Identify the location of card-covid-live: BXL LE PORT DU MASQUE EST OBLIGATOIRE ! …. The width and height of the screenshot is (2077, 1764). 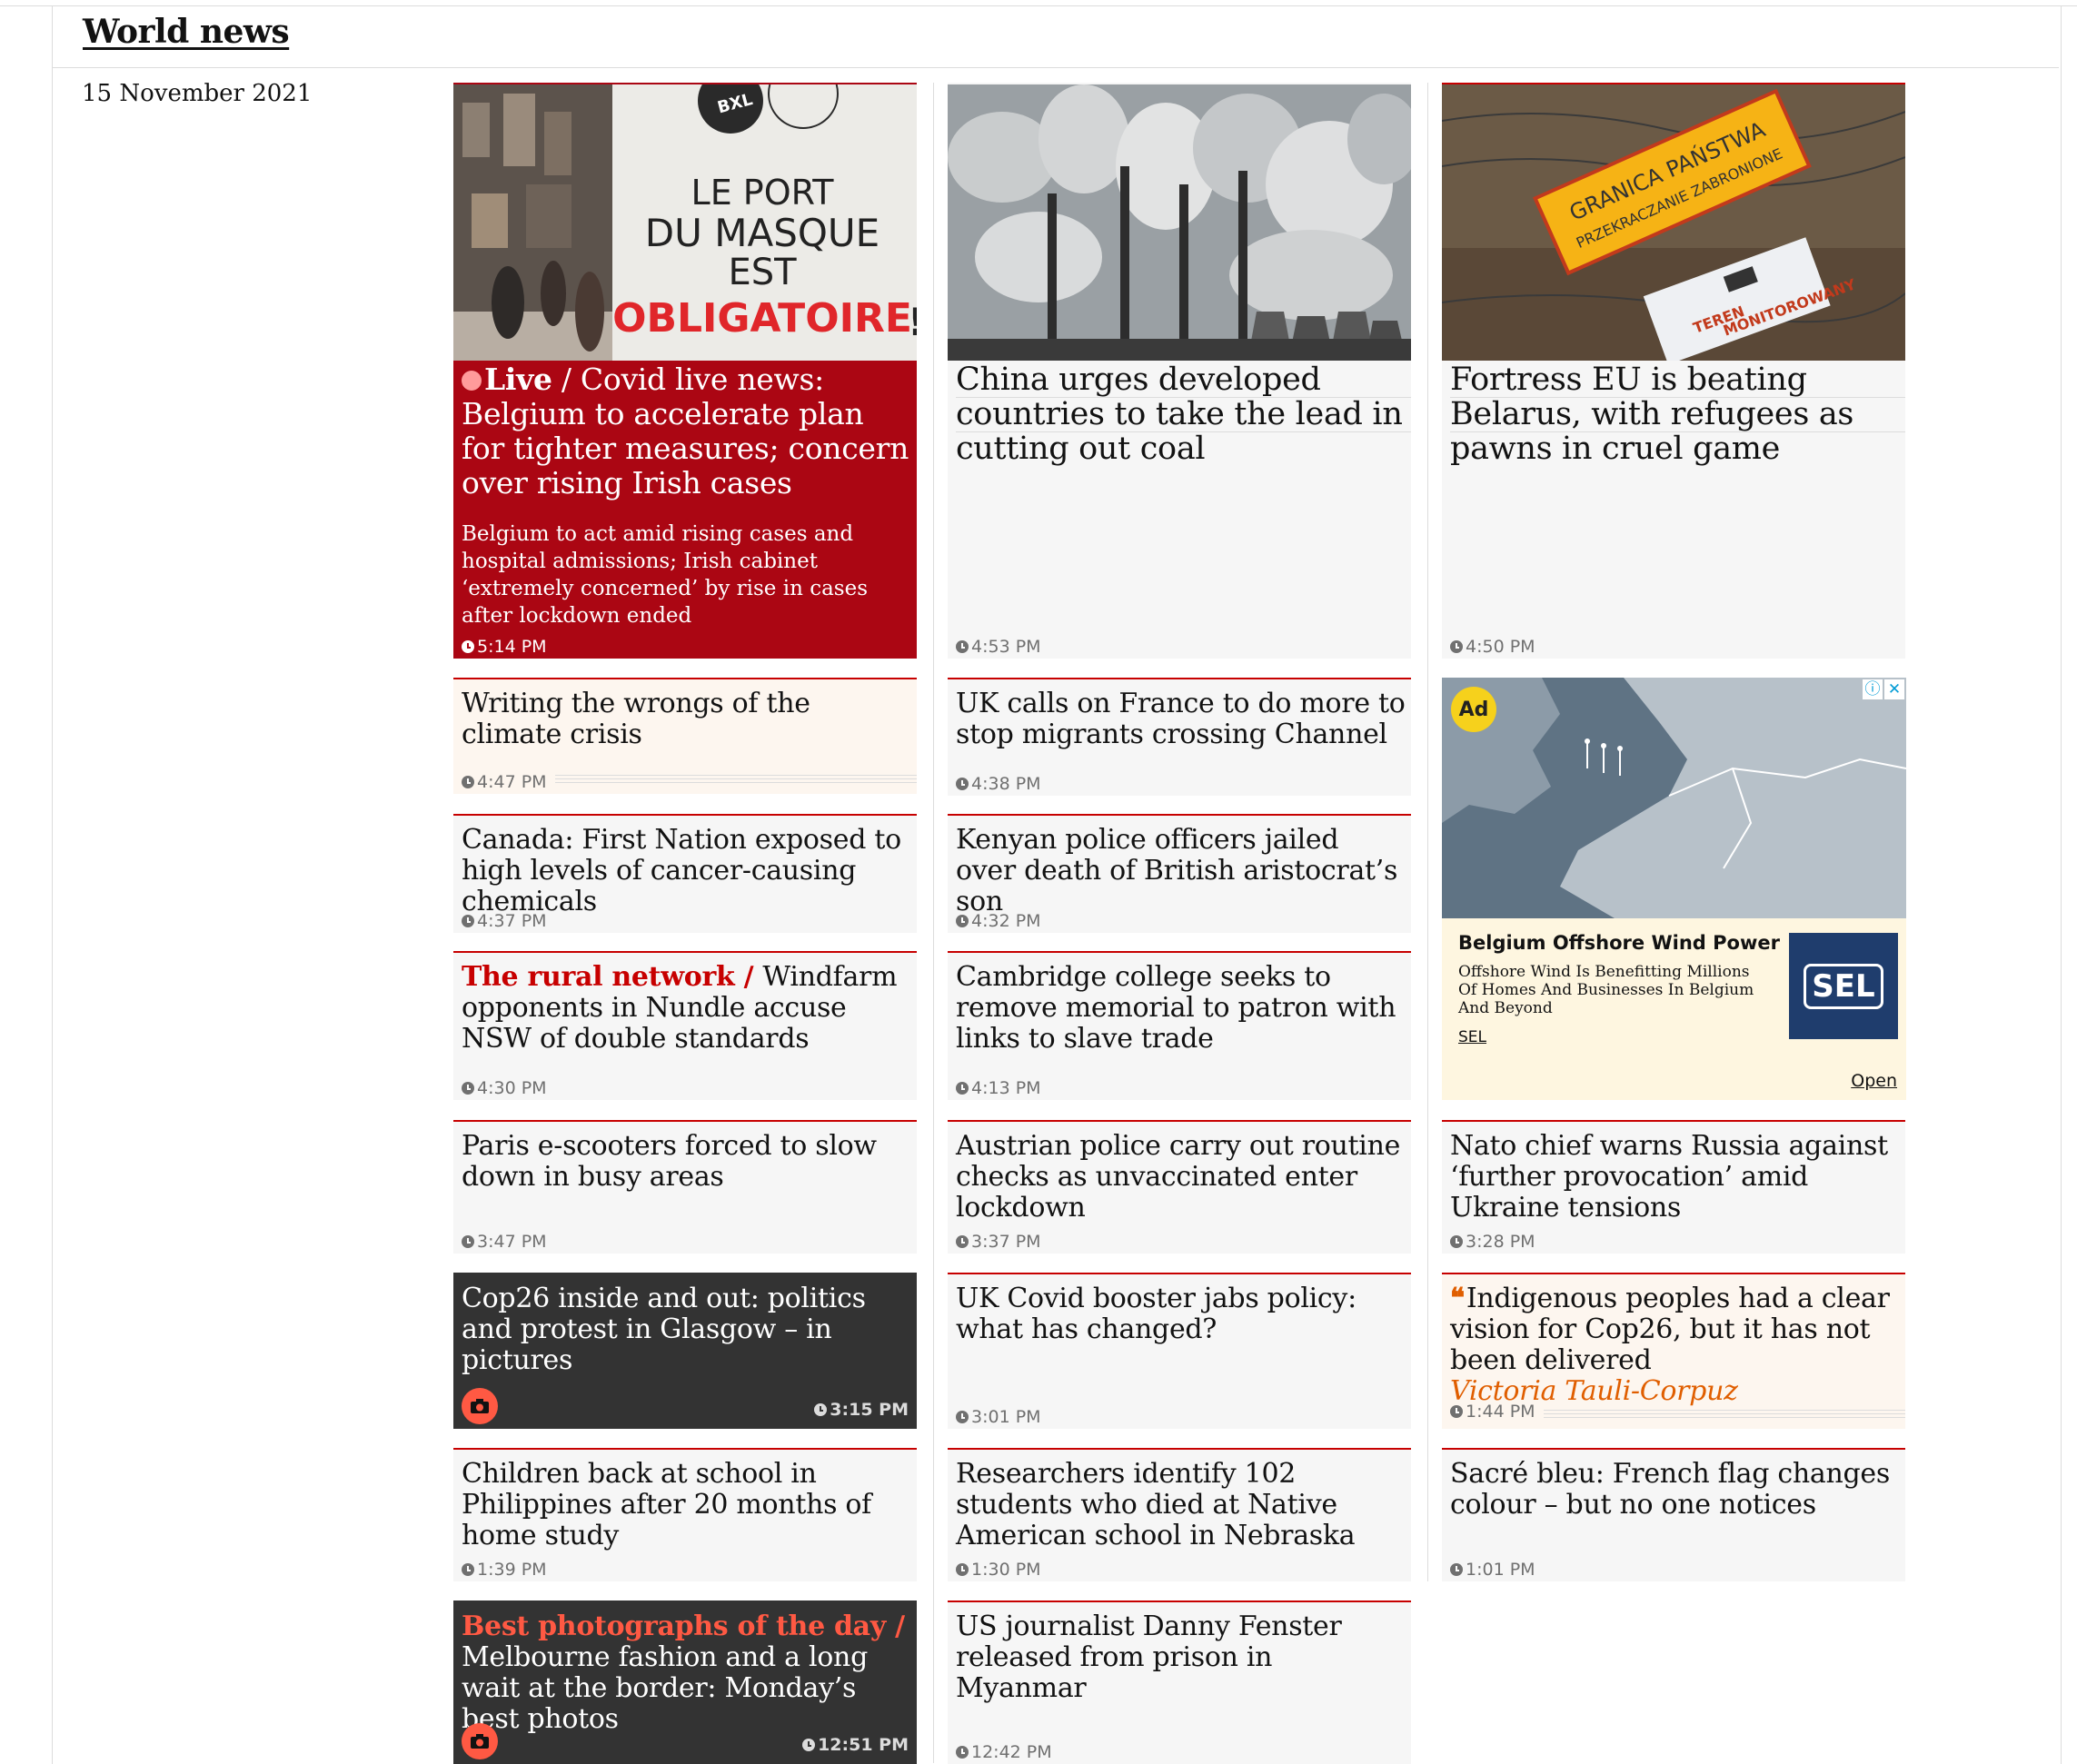
(685, 371).